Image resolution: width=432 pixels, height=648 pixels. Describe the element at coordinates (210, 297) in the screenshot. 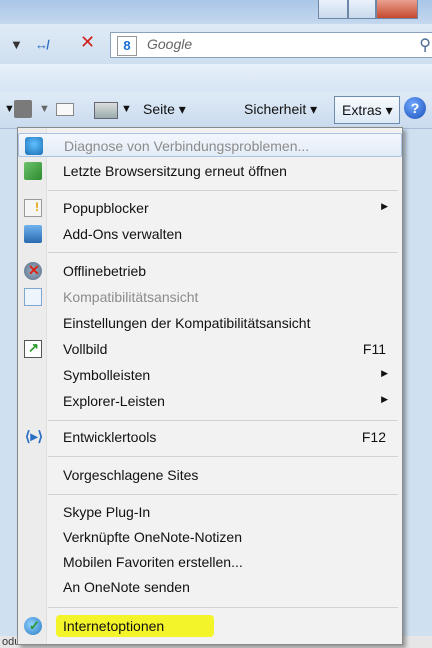

I see `menu-item-compatibility-view: Kompatibilitätsansicht` at that location.